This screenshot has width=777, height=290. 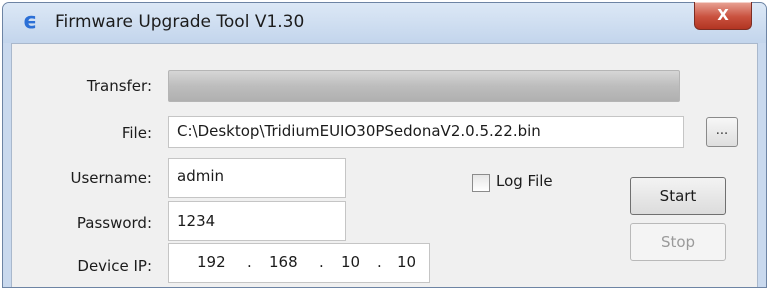 I want to click on ip-octet-4: 10, so click(x=406, y=262).